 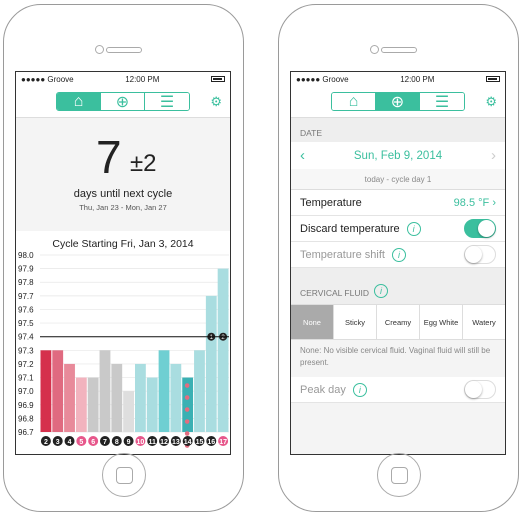 What do you see at coordinates (493, 155) in the screenshot?
I see `chevron-right-icon: ›` at bounding box center [493, 155].